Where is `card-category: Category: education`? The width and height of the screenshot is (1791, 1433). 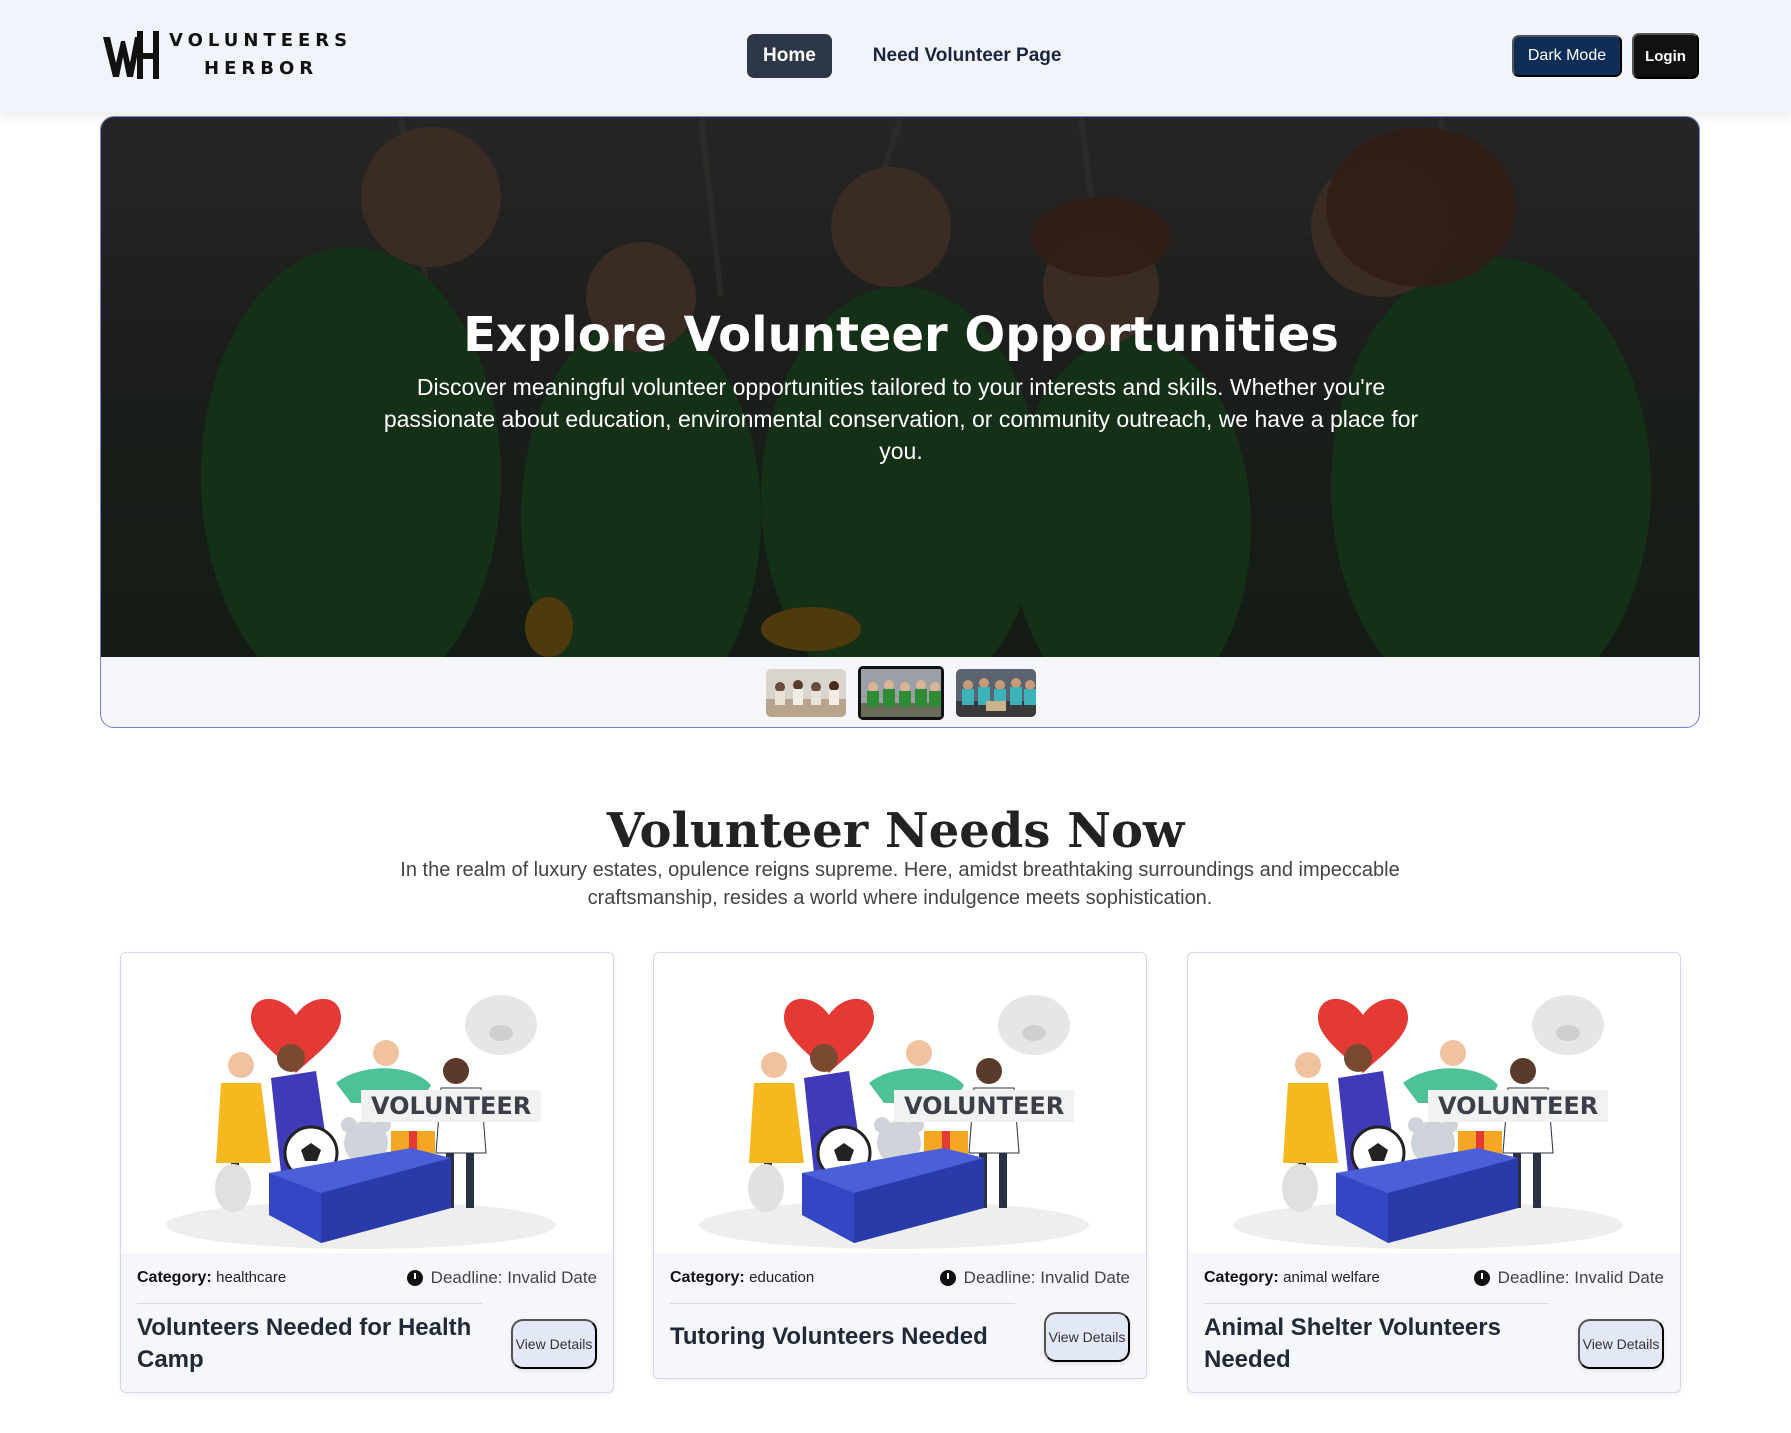
card-category: Category: education is located at coordinates (742, 1278).